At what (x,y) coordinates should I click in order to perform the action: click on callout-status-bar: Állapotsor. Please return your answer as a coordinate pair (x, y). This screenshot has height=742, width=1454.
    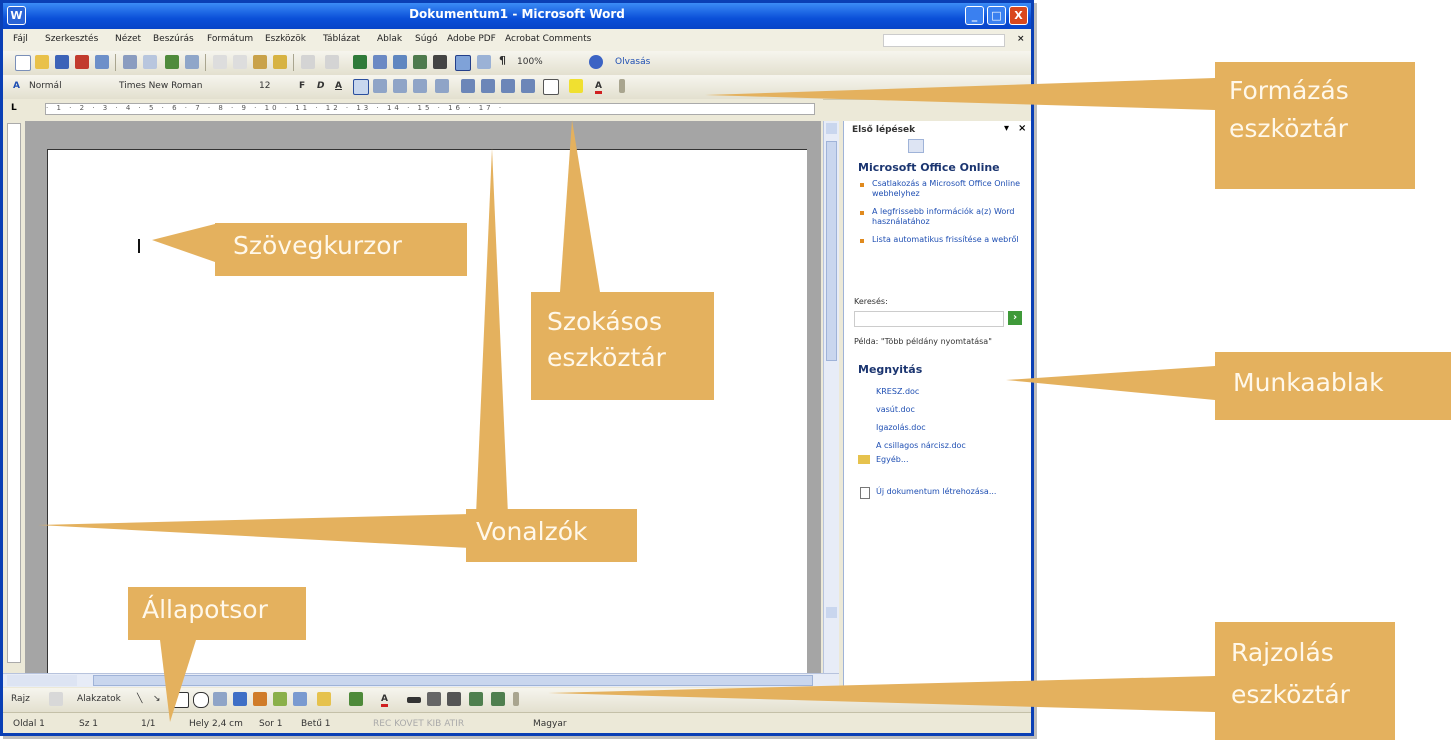
    Looking at the image, I should click on (217, 613).